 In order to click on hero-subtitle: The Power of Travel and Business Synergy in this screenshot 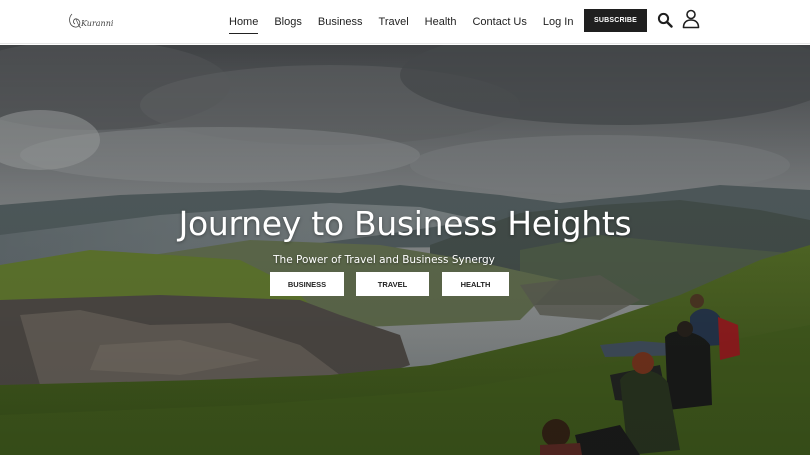, I will do `click(384, 260)`.